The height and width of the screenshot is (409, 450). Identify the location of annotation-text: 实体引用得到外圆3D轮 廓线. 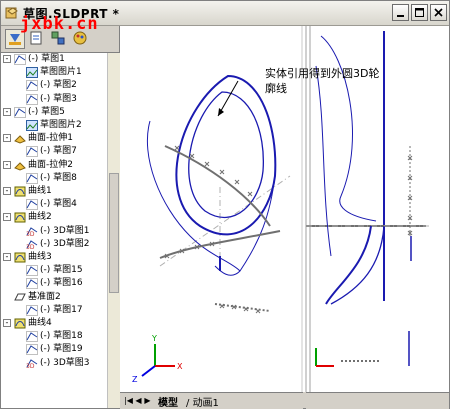
(322, 81).